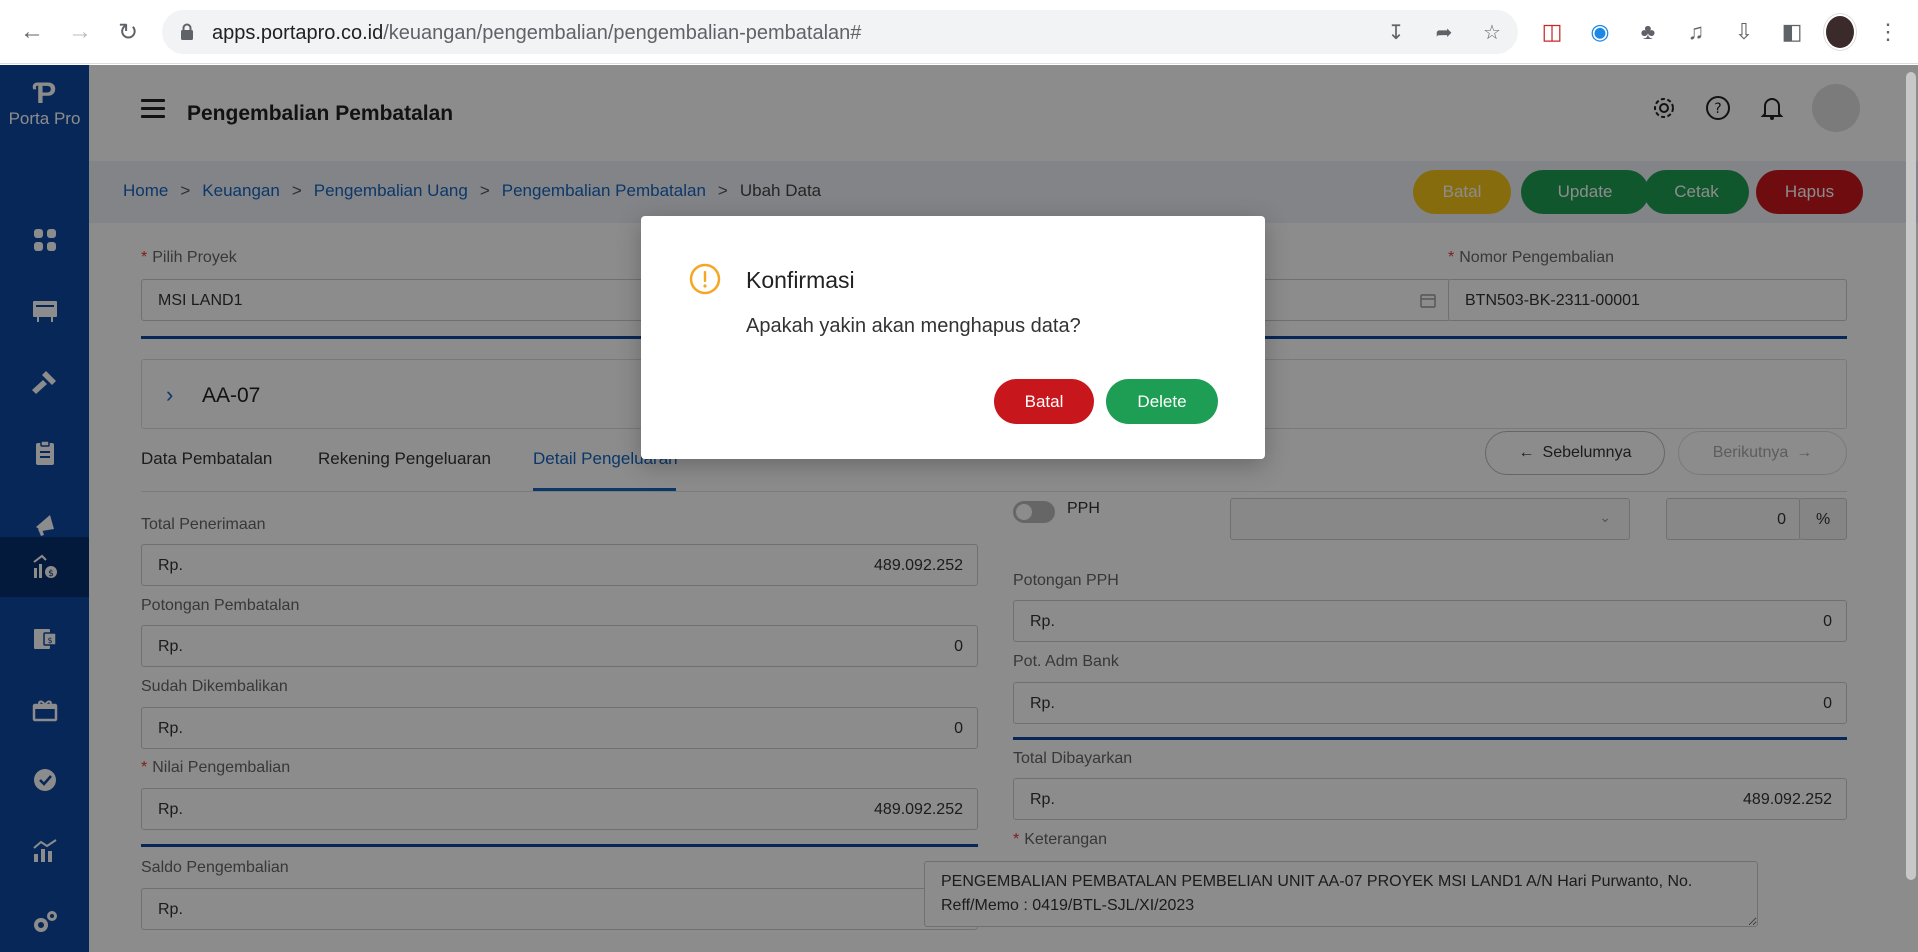  Describe the element at coordinates (1696, 32) in the screenshot. I see `media-icon: ♫` at that location.